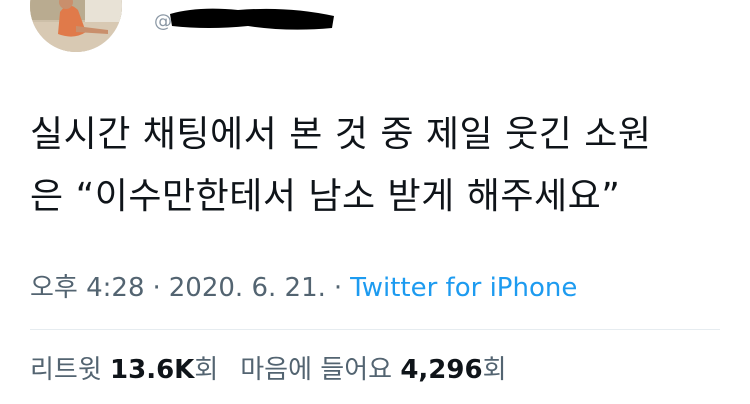 This screenshot has height=404, width=750. What do you see at coordinates (341, 134) in the screenshot?
I see `tweet-text-line: 실시간 채팅에서 본 것 중 제일 웃긴 소원` at bounding box center [341, 134].